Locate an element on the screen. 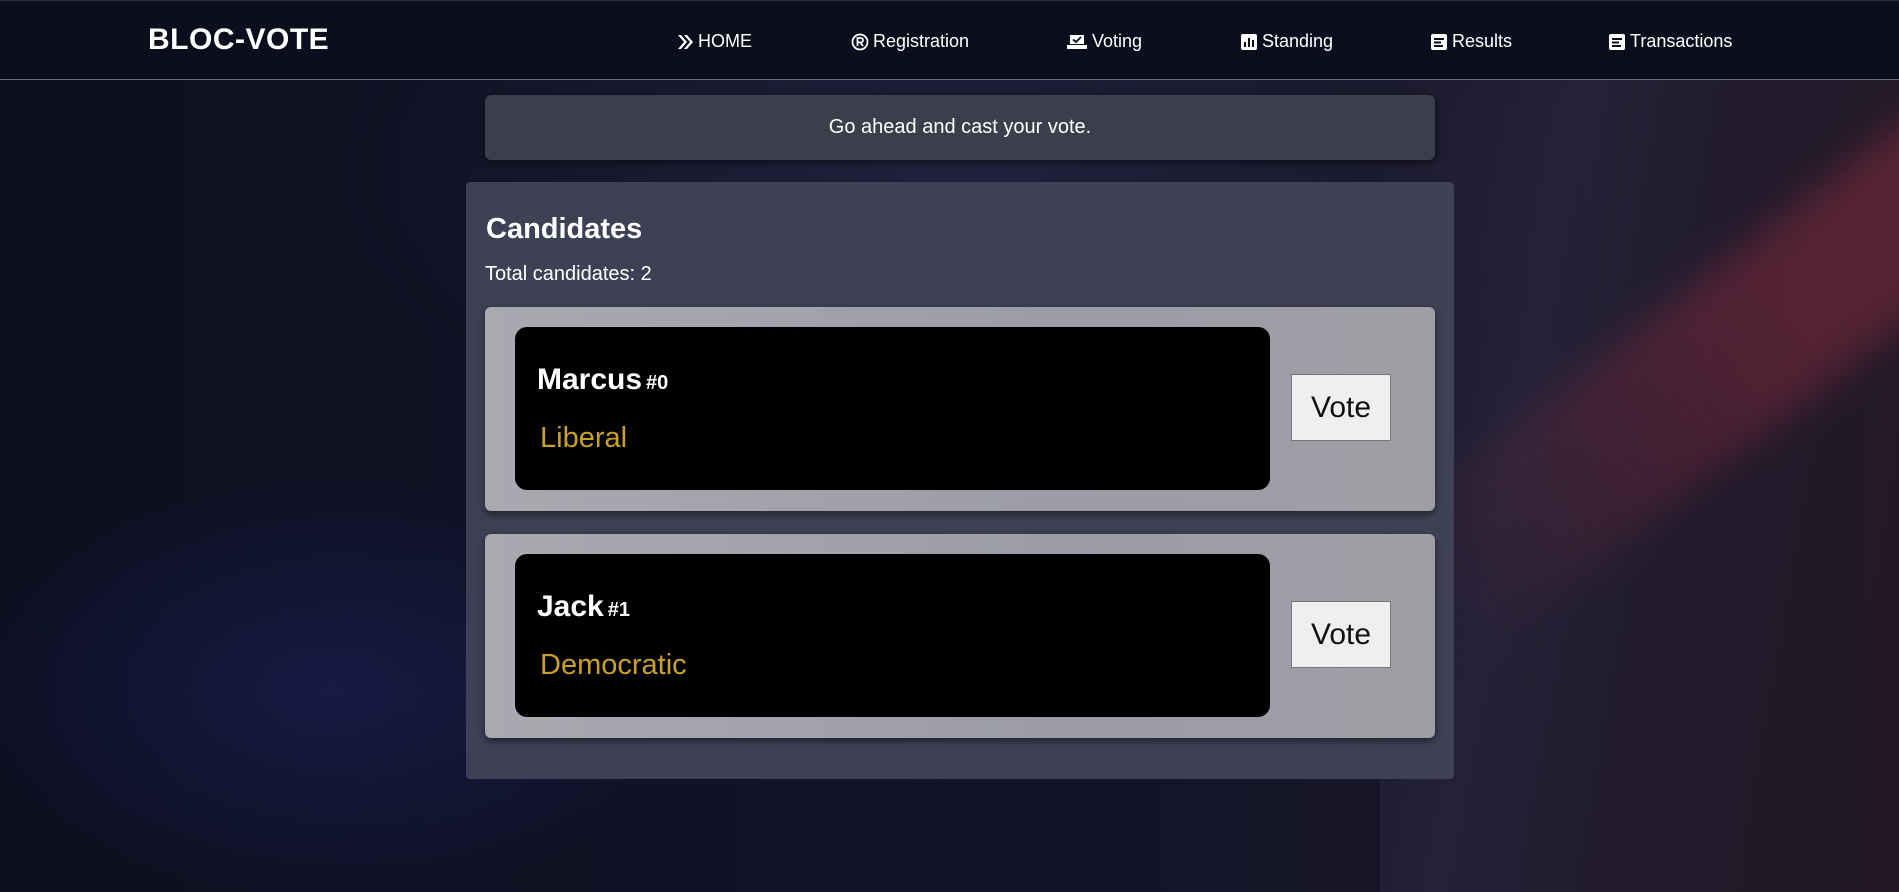 This screenshot has width=1899, height=892. nav-label-transactions: Transactions is located at coordinates (1681, 41).